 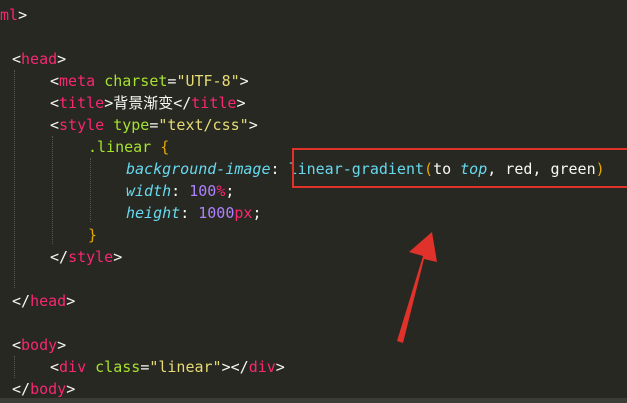 I want to click on arrow-shape, so click(x=417, y=287).